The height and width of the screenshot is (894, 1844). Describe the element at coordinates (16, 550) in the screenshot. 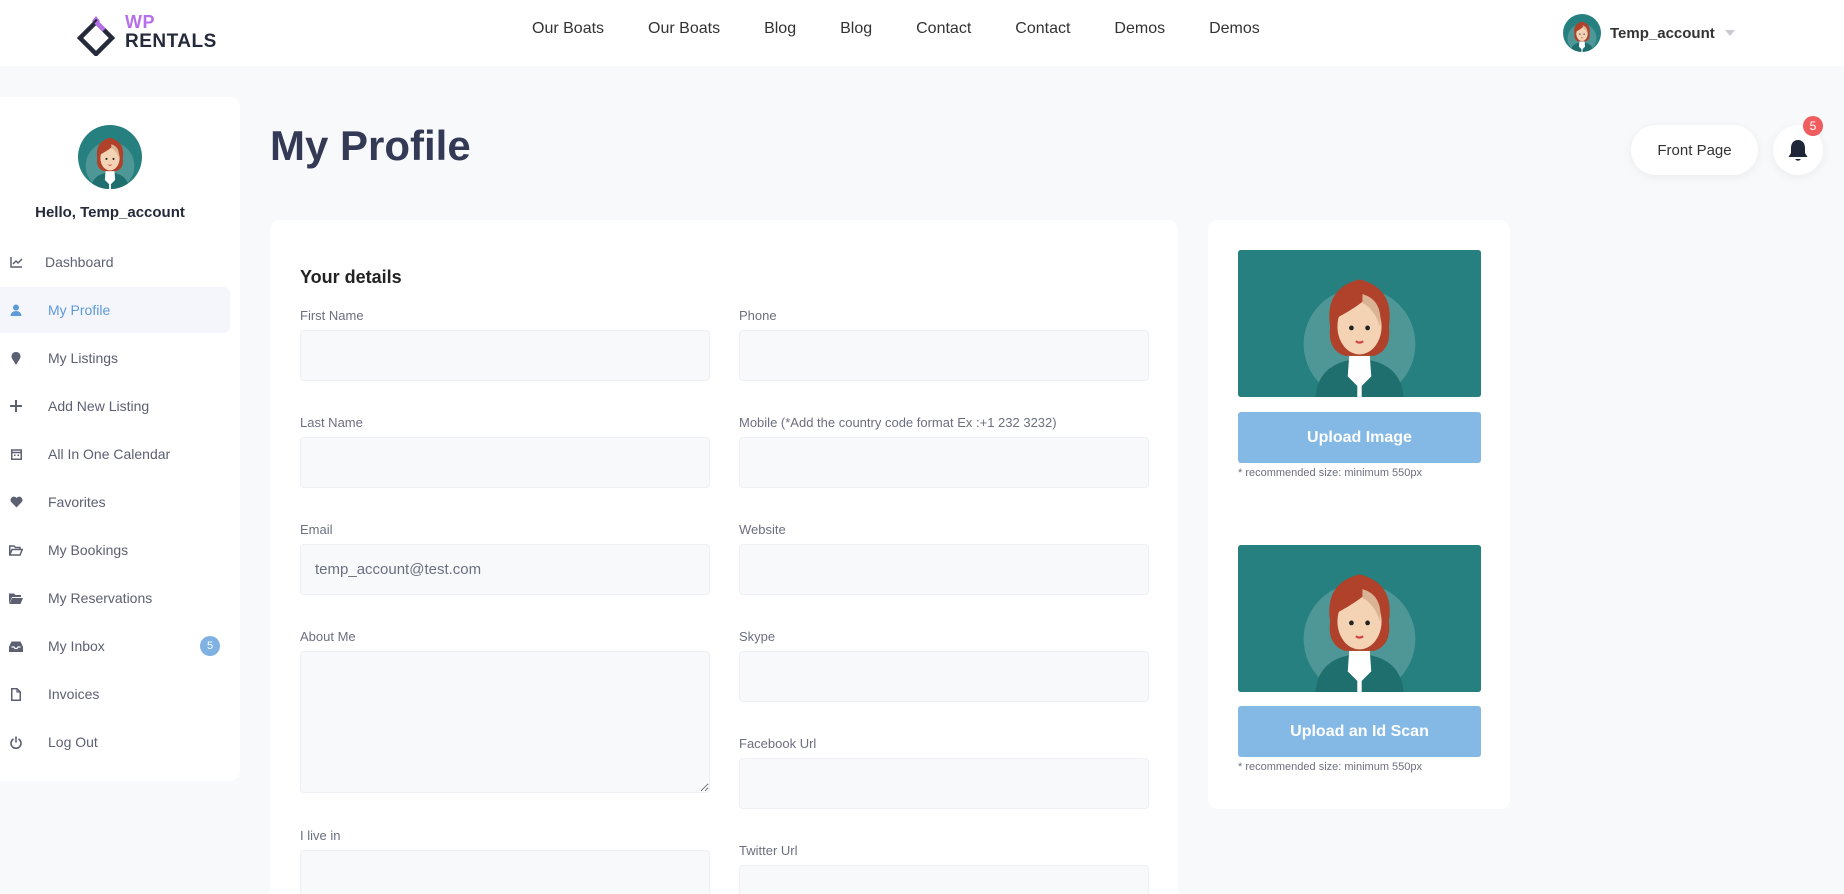

I see `folder-open-icon` at that location.